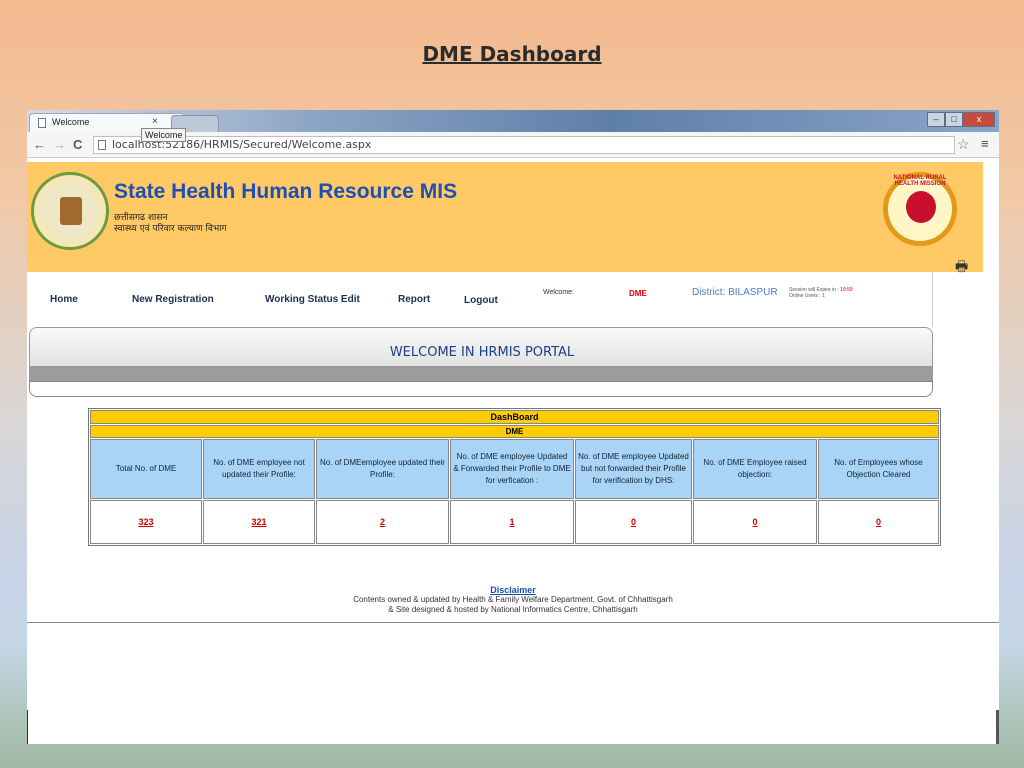  What do you see at coordinates (735, 292) in the screenshot?
I see `district-label: District: BILASPUR` at bounding box center [735, 292].